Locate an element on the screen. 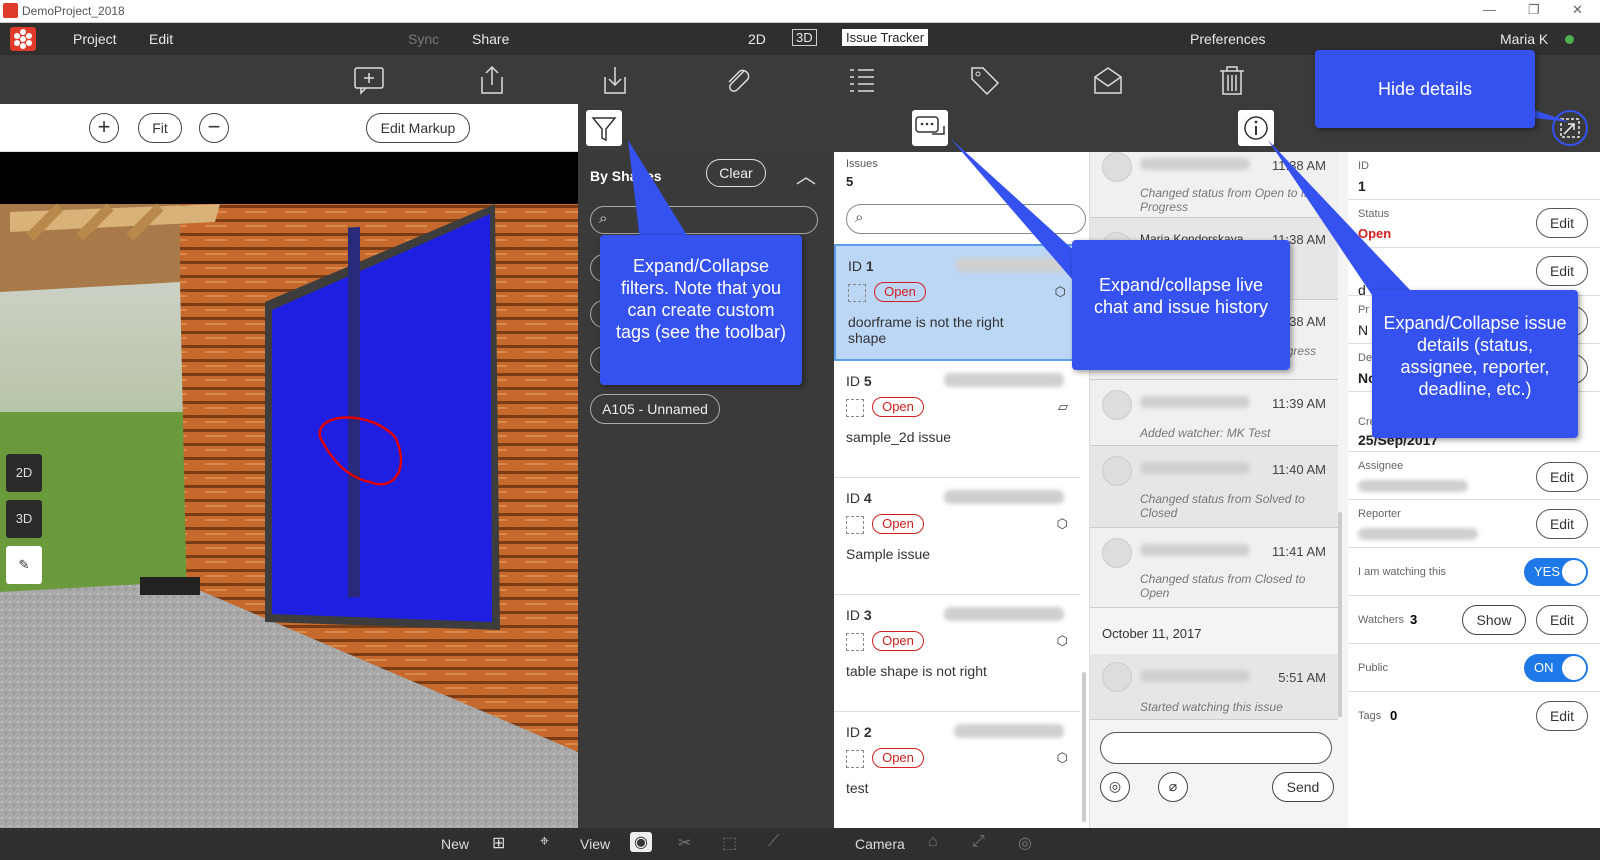 The width and height of the screenshot is (1600, 860). watching-toggle: YES is located at coordinates (1556, 572).